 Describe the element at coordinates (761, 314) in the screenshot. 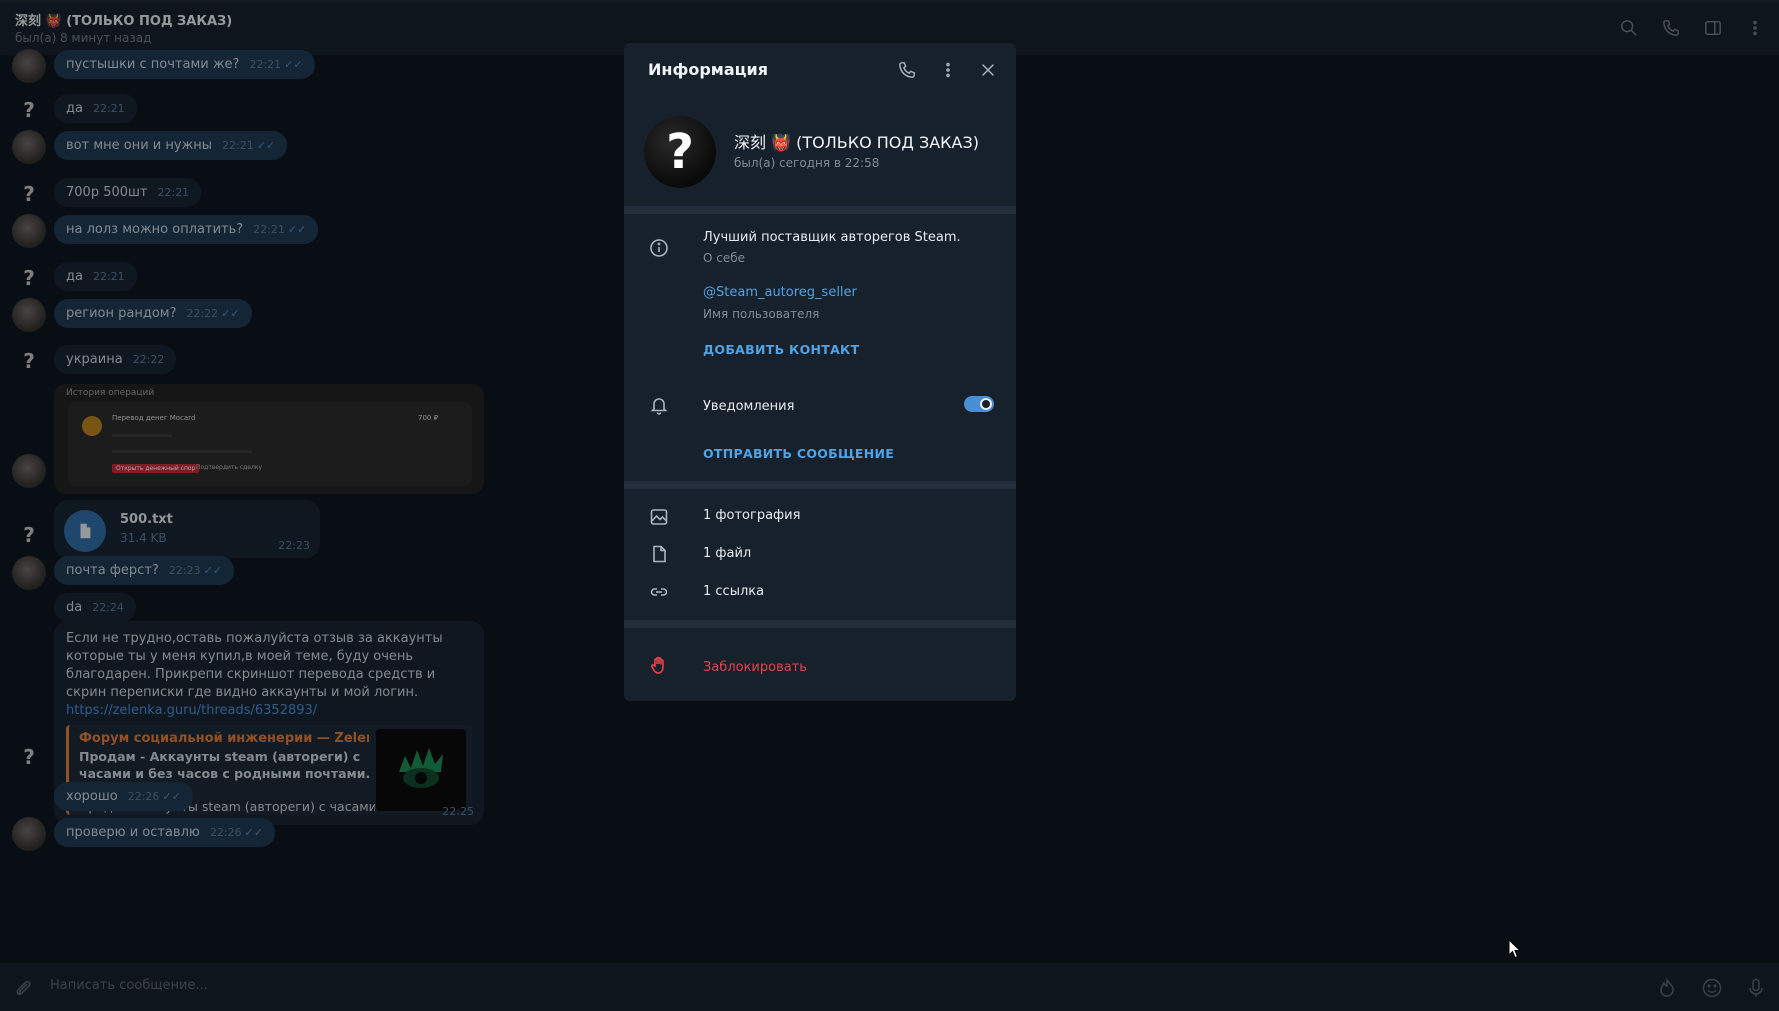

I see `username-label: Имя пользователя` at that location.